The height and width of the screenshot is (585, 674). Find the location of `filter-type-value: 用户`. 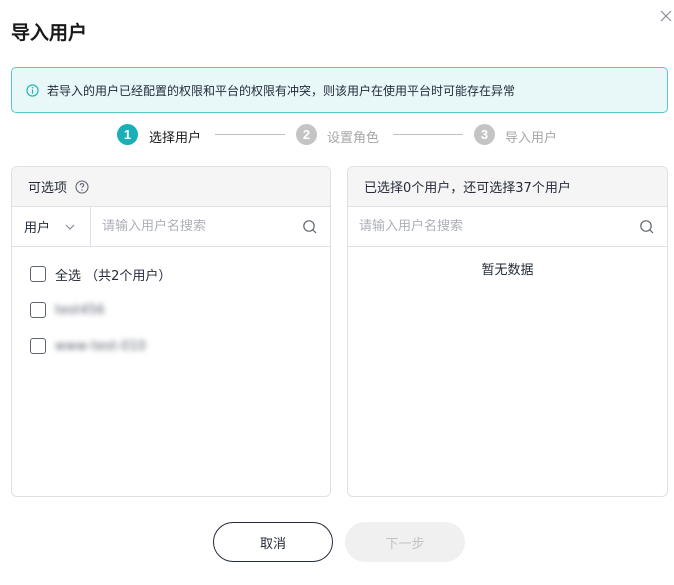

filter-type-value: 用户 is located at coordinates (37, 228).